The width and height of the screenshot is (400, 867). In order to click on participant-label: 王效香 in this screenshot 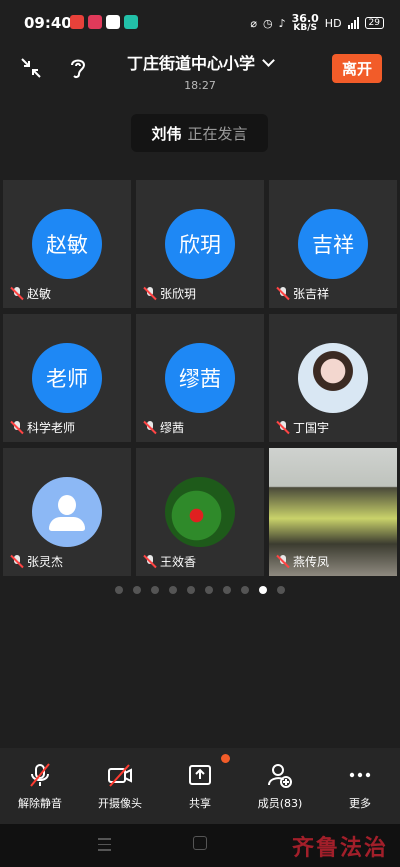, I will do `click(170, 561)`.